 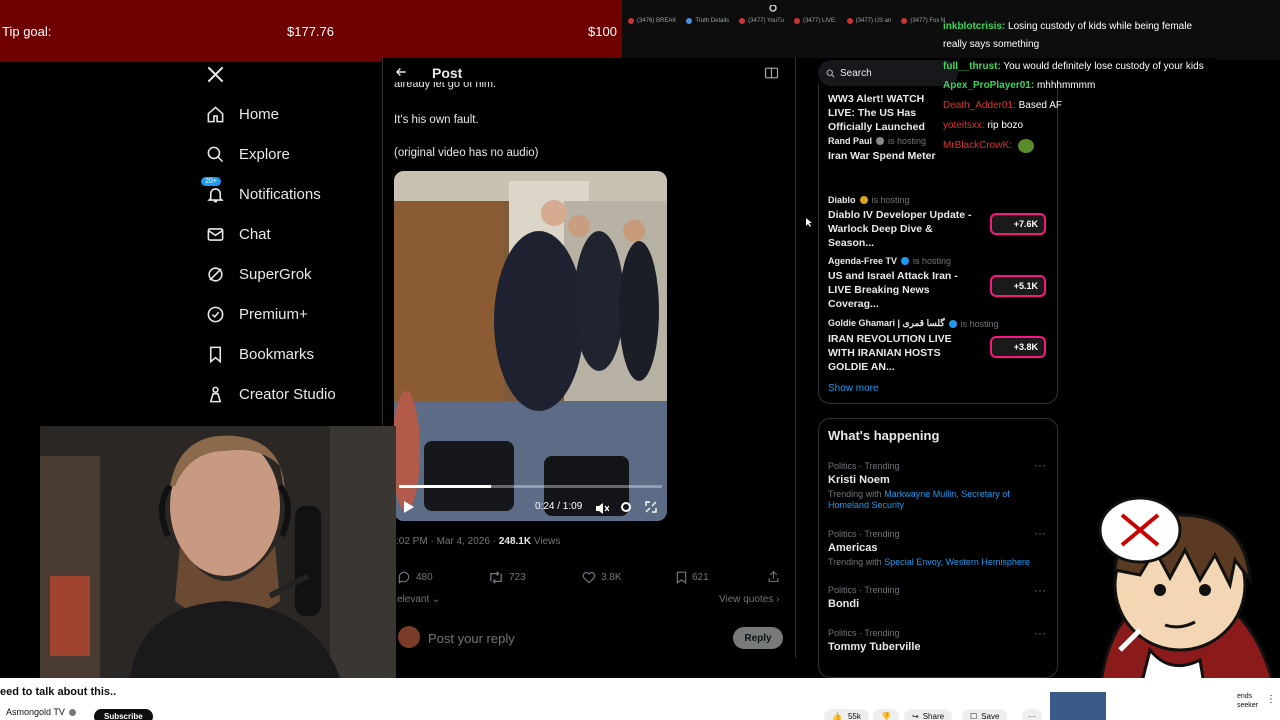 What do you see at coordinates (242, 114) in the screenshot?
I see `sidebar-item-home: Home` at bounding box center [242, 114].